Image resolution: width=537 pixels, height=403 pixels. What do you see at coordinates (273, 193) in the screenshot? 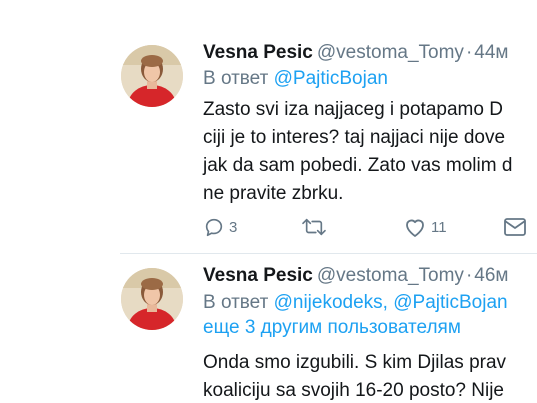
I see `tweet-text-line: ne pravite zbrku.` at bounding box center [273, 193].